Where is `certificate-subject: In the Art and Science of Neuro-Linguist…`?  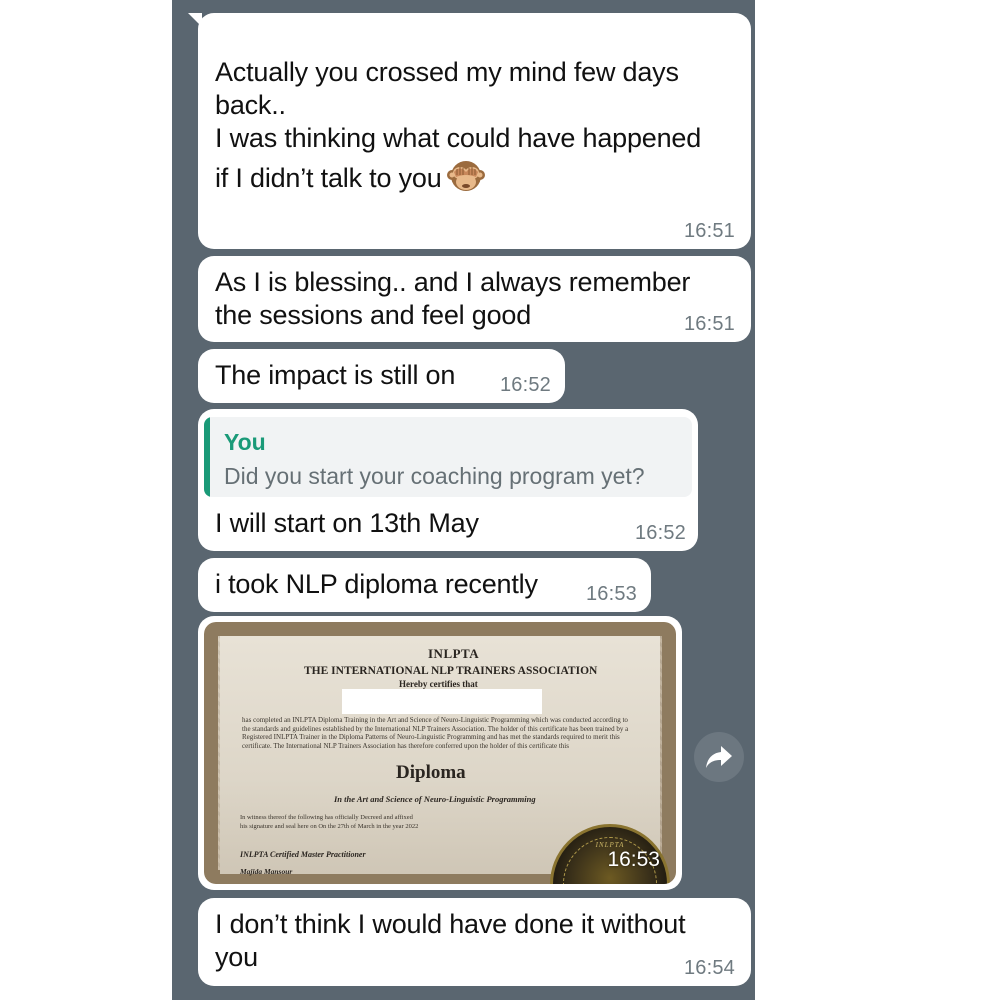 certificate-subject: In the Art and Science of Neuro-Linguist… is located at coordinates (435, 799).